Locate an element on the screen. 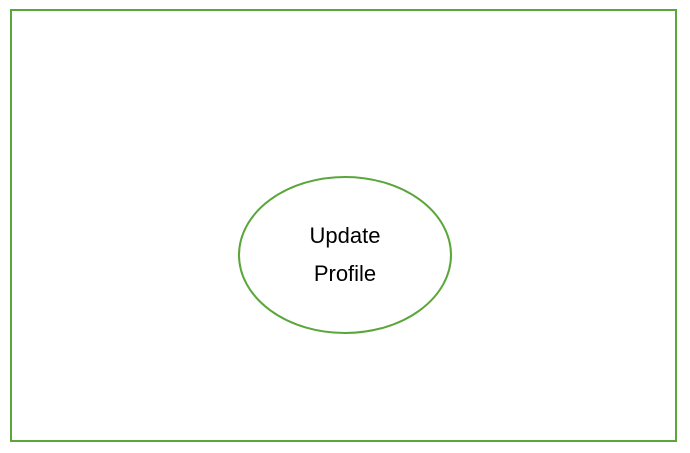 This screenshot has height=453, width=690. use-case-label-line-2: Profile is located at coordinates (345, 273).